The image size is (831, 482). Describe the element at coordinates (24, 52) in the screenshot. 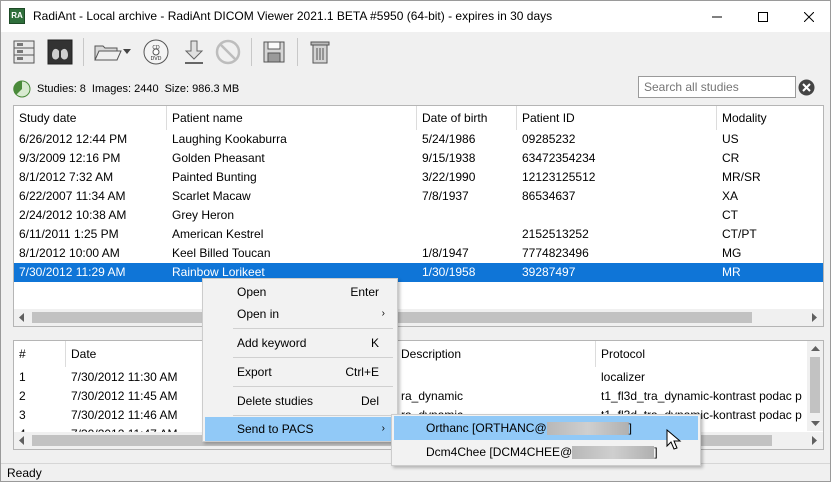

I see `study-list-button` at that location.